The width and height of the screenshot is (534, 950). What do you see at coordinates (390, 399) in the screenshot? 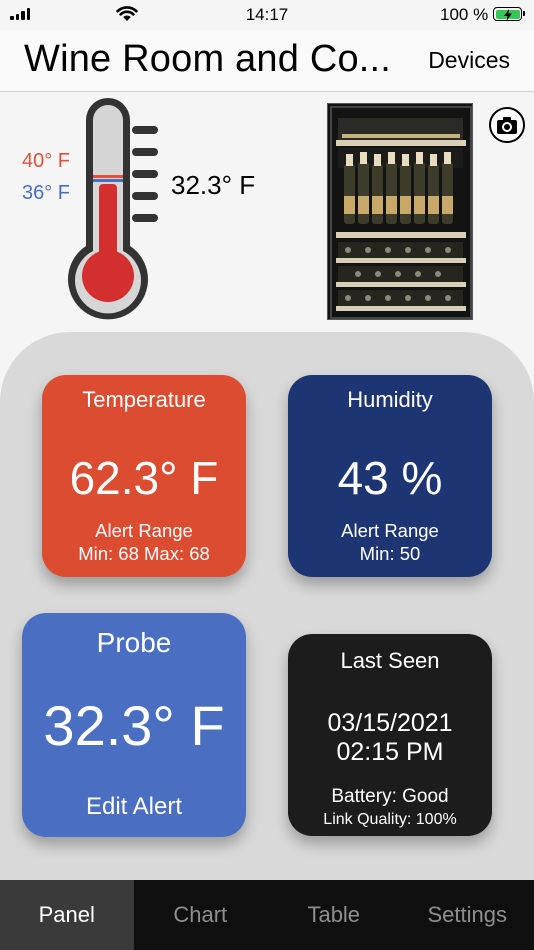
I see `card-title: Humidity` at bounding box center [390, 399].